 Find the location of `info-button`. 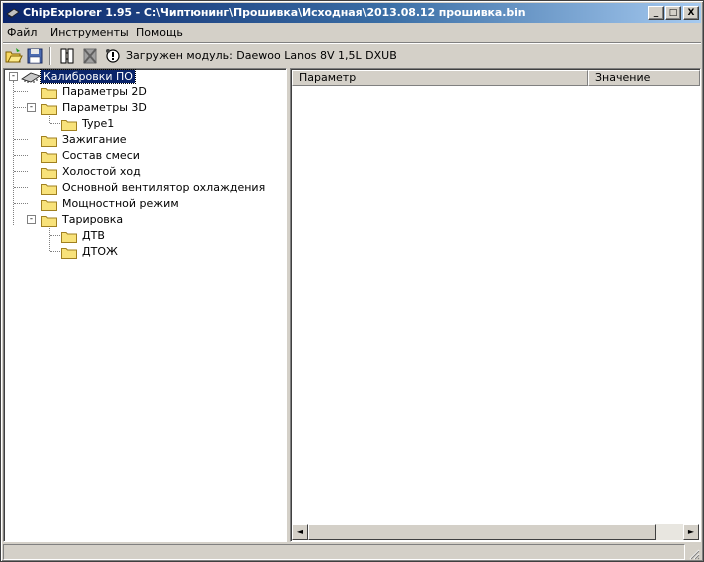

info-button is located at coordinates (113, 56).